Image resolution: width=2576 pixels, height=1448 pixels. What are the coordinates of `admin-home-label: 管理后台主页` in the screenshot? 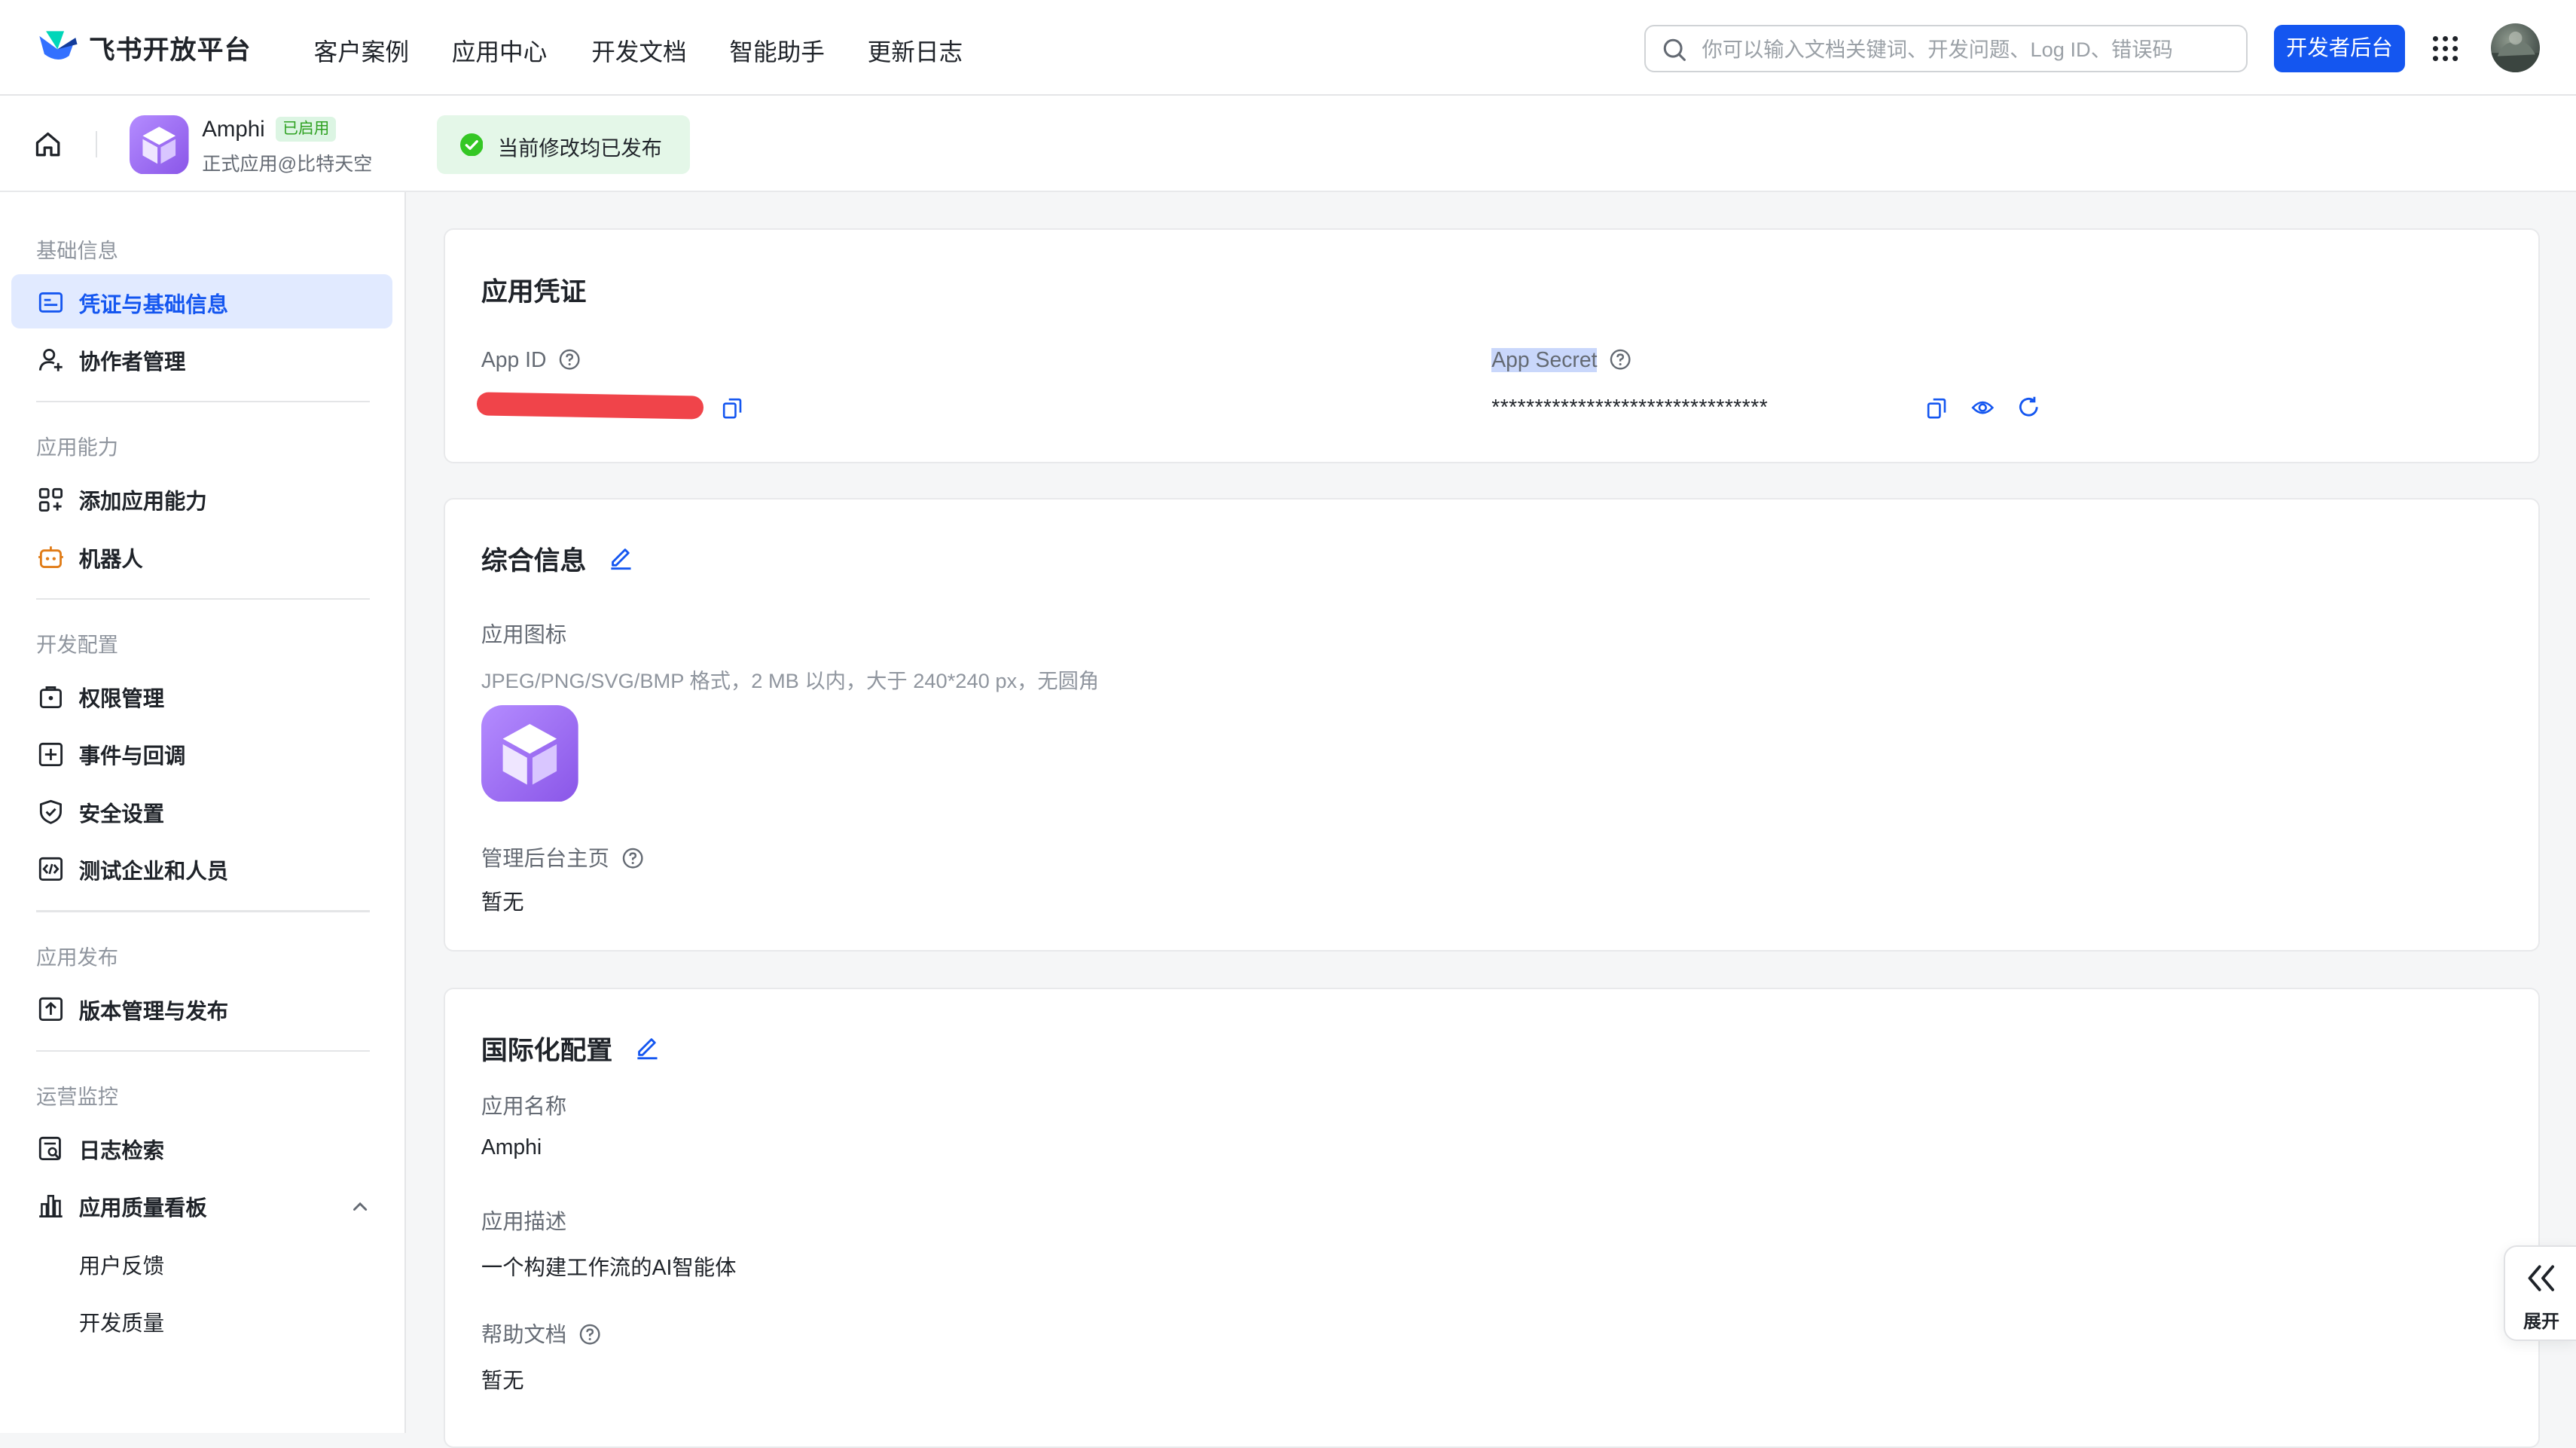 It's located at (562, 857).